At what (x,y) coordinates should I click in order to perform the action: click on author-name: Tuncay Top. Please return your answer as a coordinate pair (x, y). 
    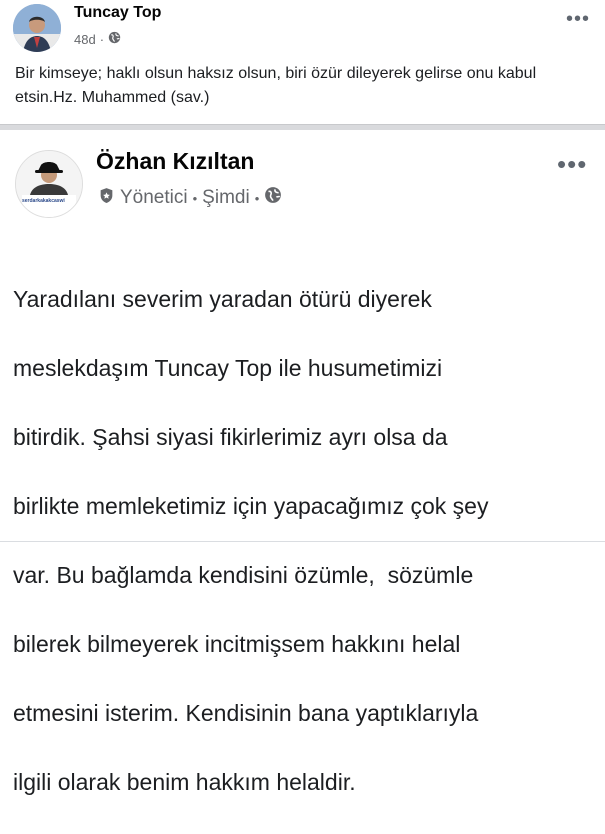
    Looking at the image, I should click on (117, 13).